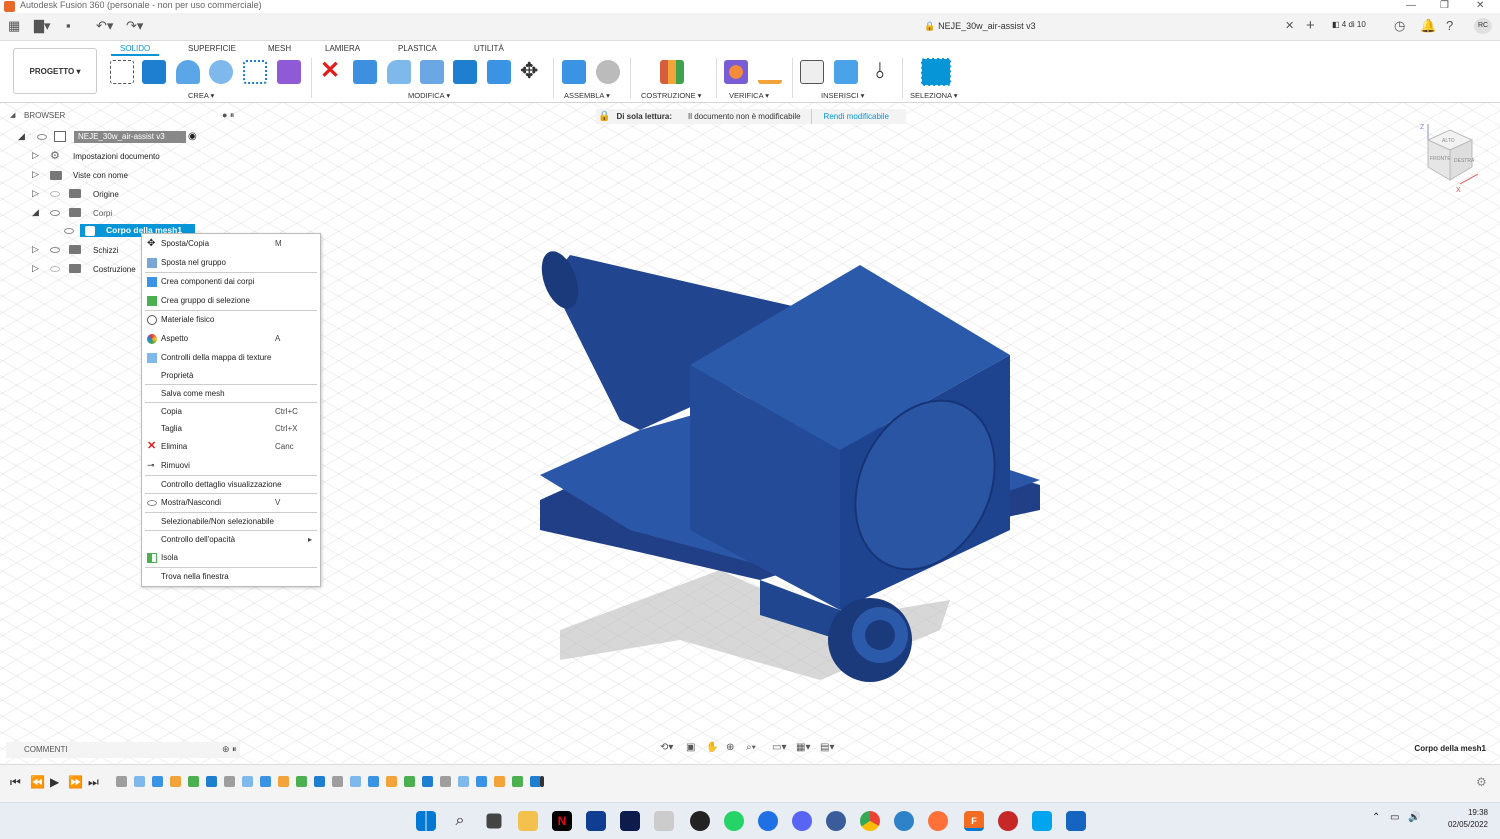 This screenshot has height=839, width=1500. What do you see at coordinates (135, 48) in the screenshot?
I see `tab-solido: SOLIDO` at bounding box center [135, 48].